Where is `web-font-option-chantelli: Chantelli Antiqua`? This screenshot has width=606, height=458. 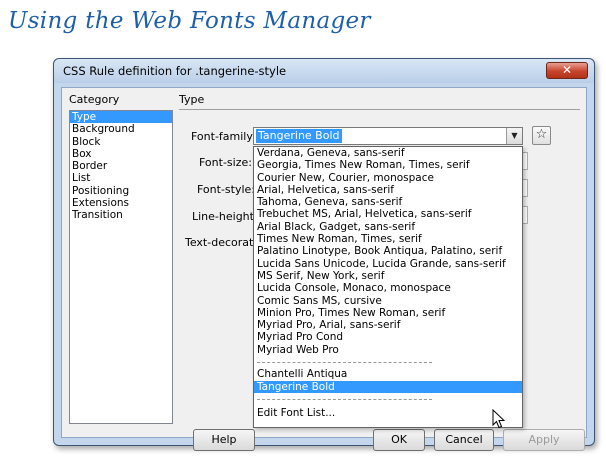
web-font-option-chantelli: Chantelli Antiqua is located at coordinates (388, 374).